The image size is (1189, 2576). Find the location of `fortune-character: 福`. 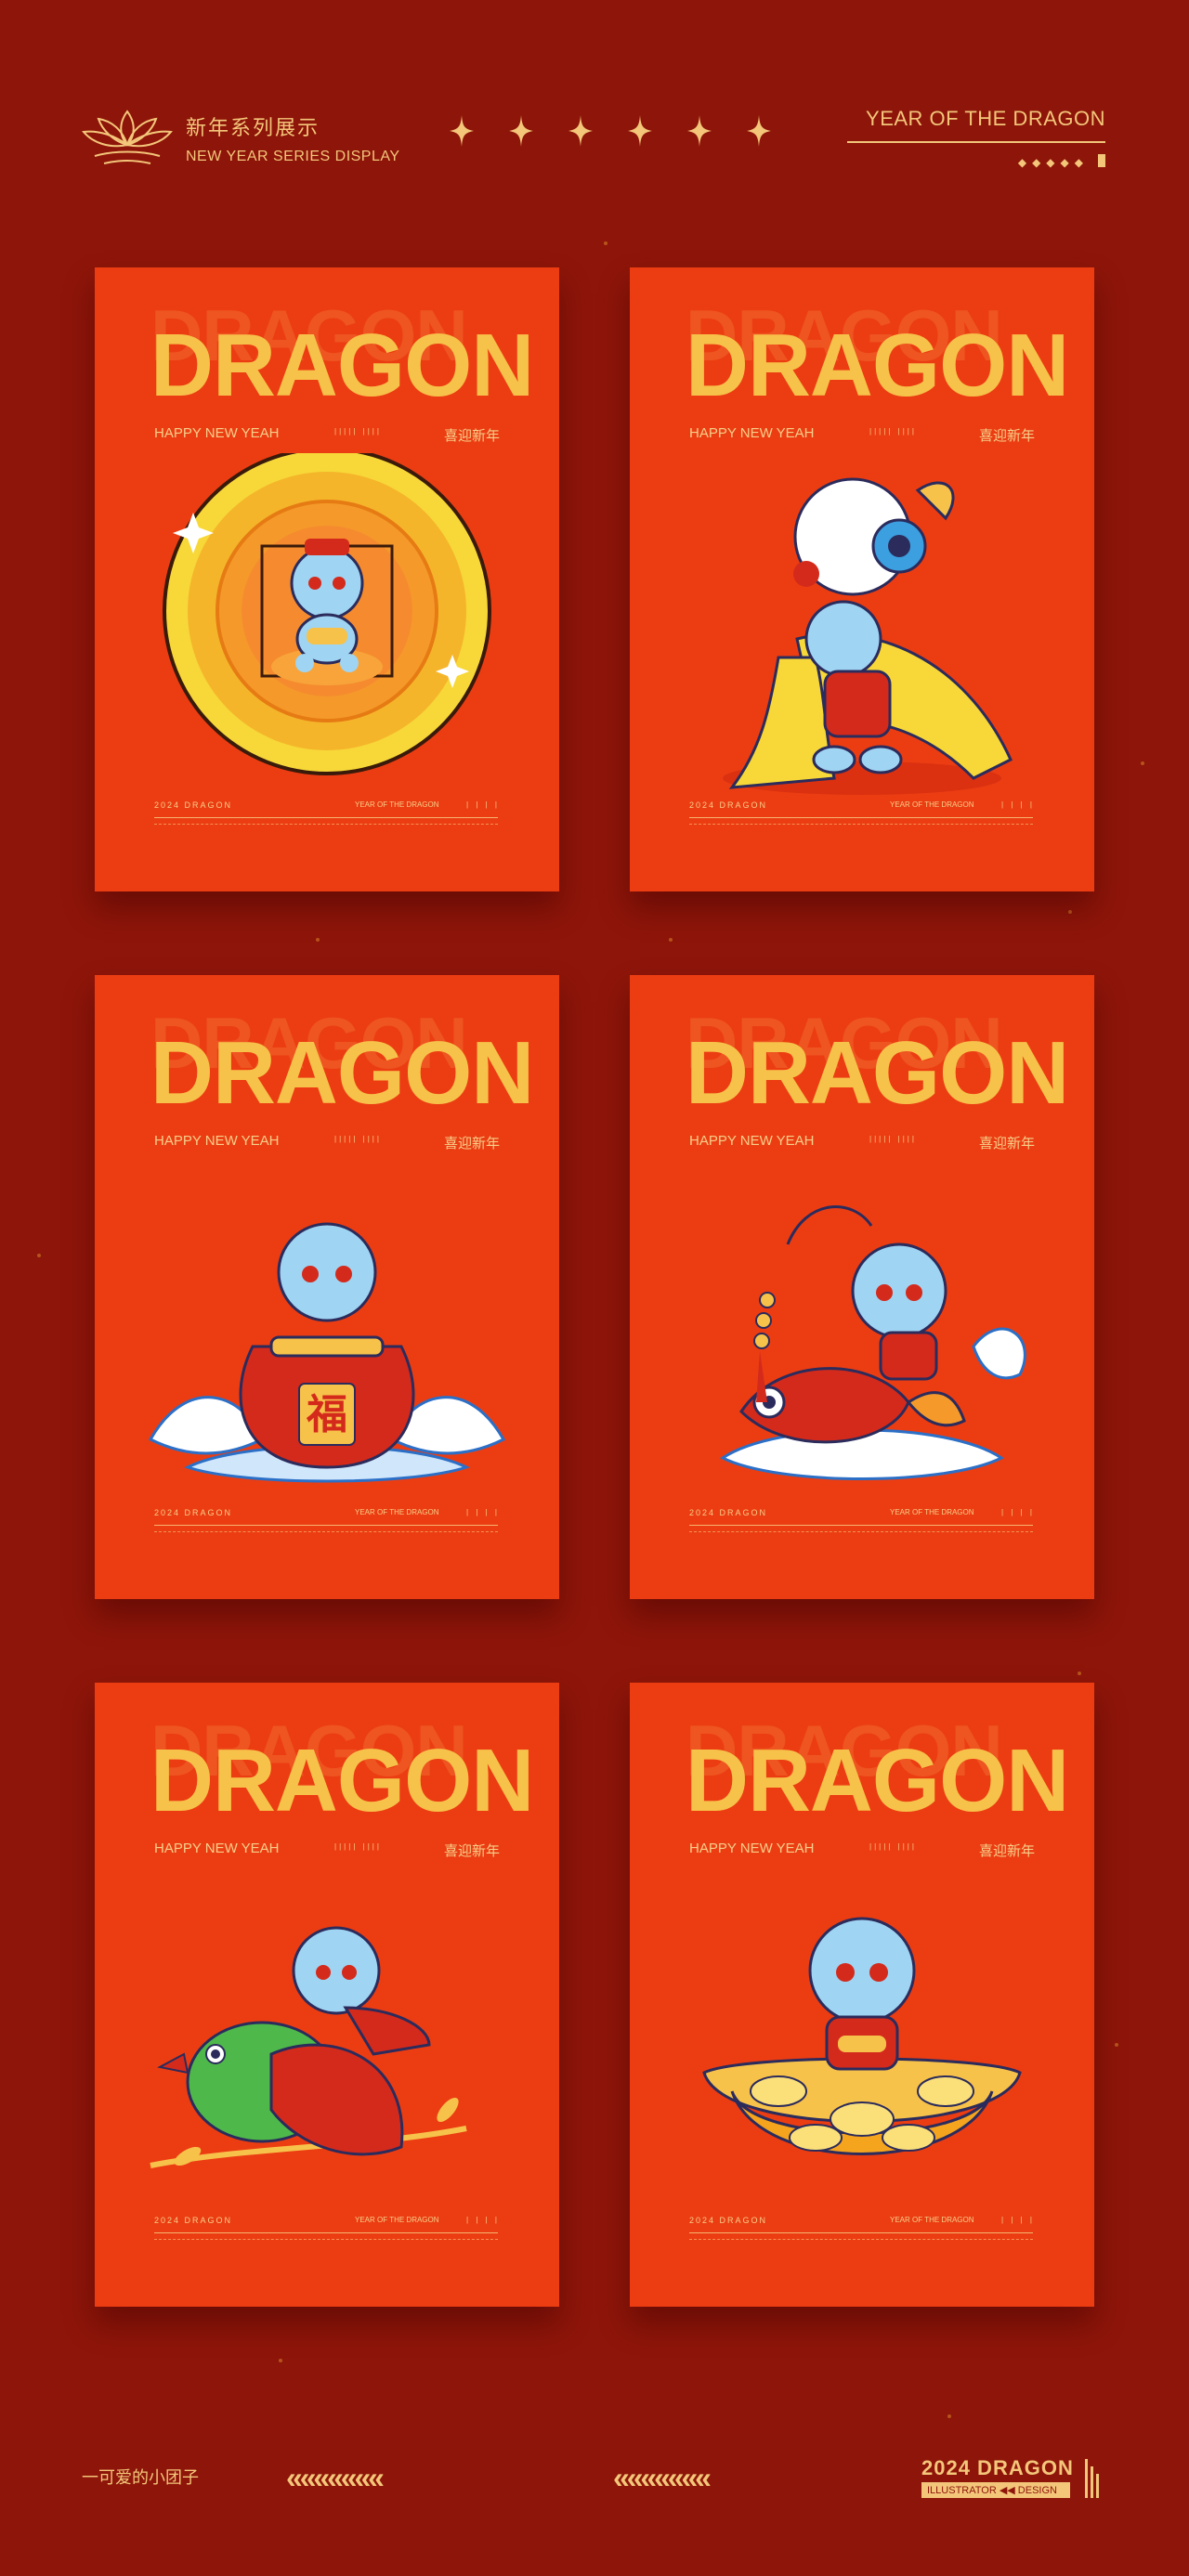

fortune-character: 福 is located at coordinates (326, 1414).